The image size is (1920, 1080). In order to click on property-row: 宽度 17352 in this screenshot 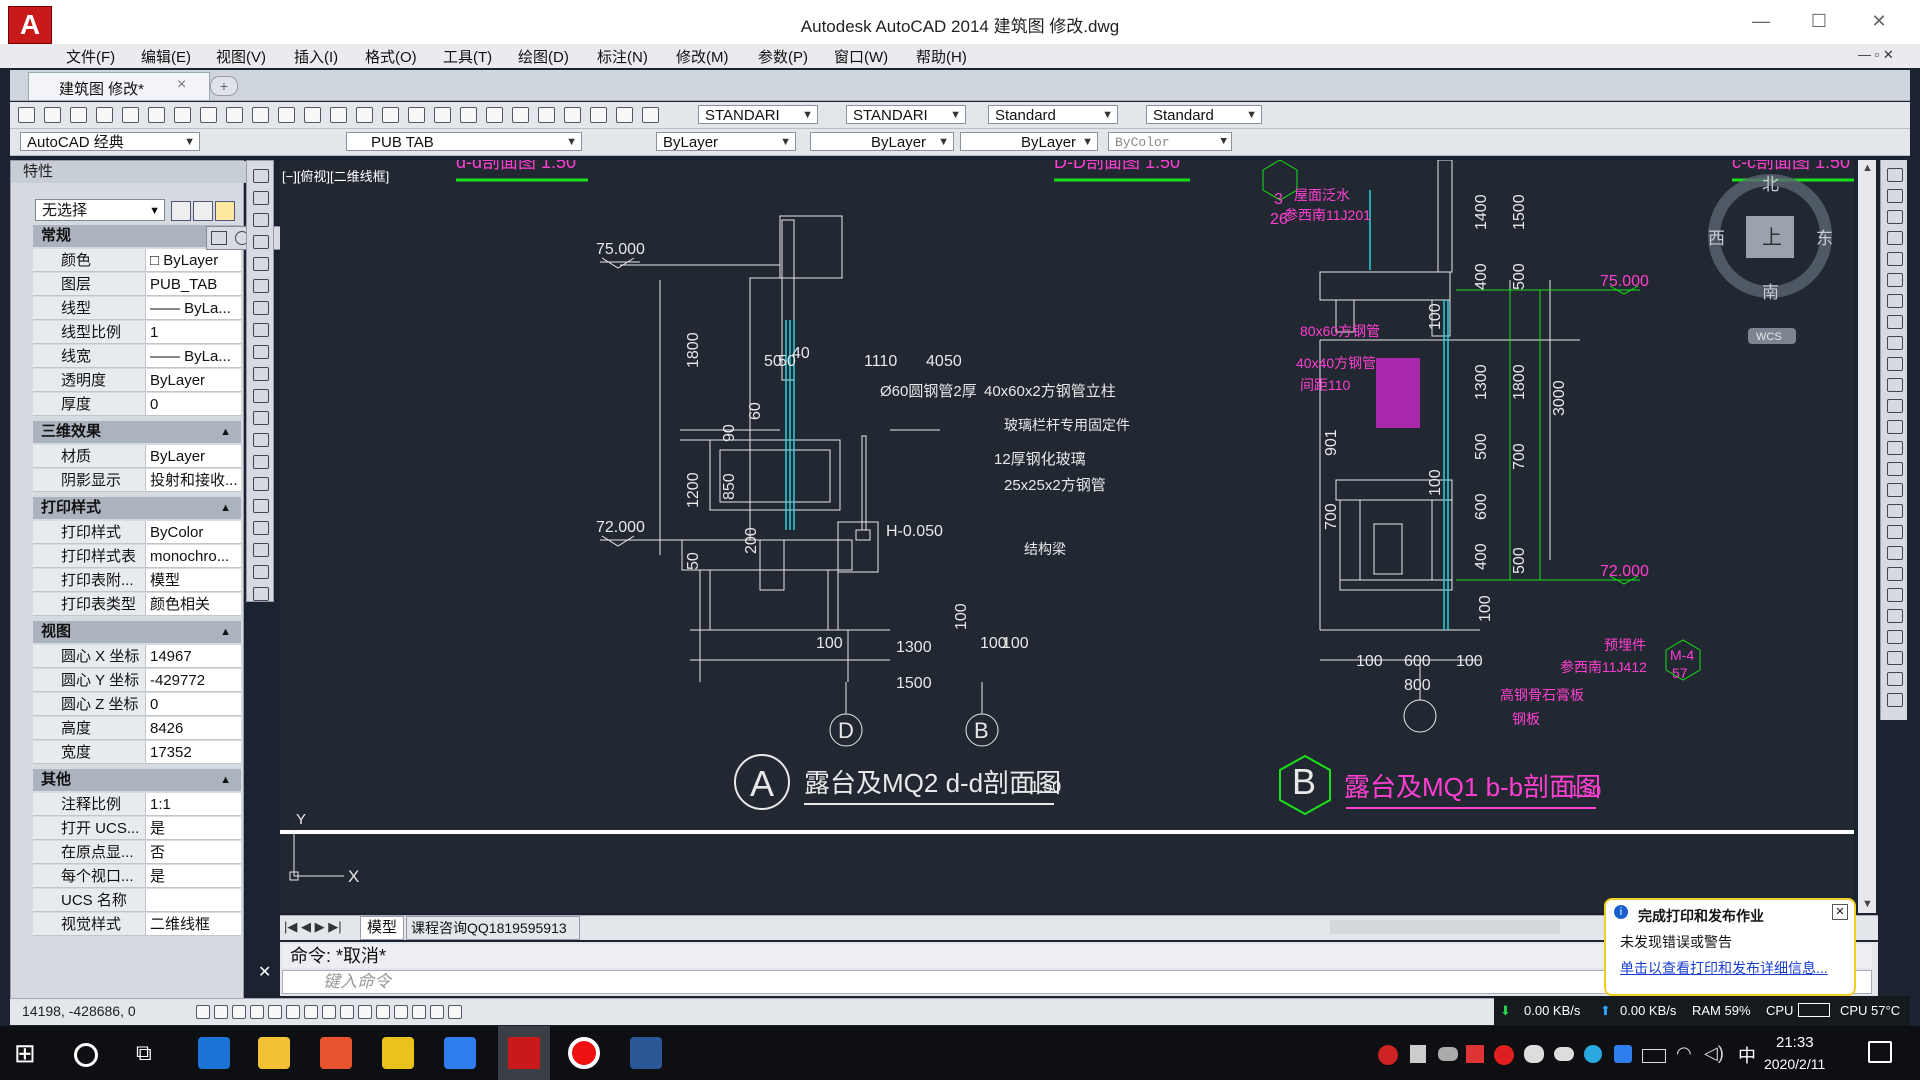, I will do `click(137, 753)`.